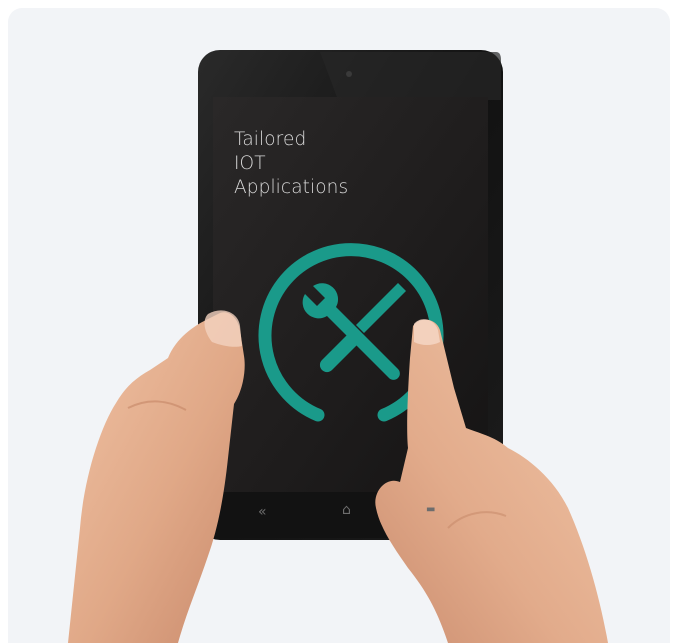  I want to click on camera-dot, so click(349, 74).